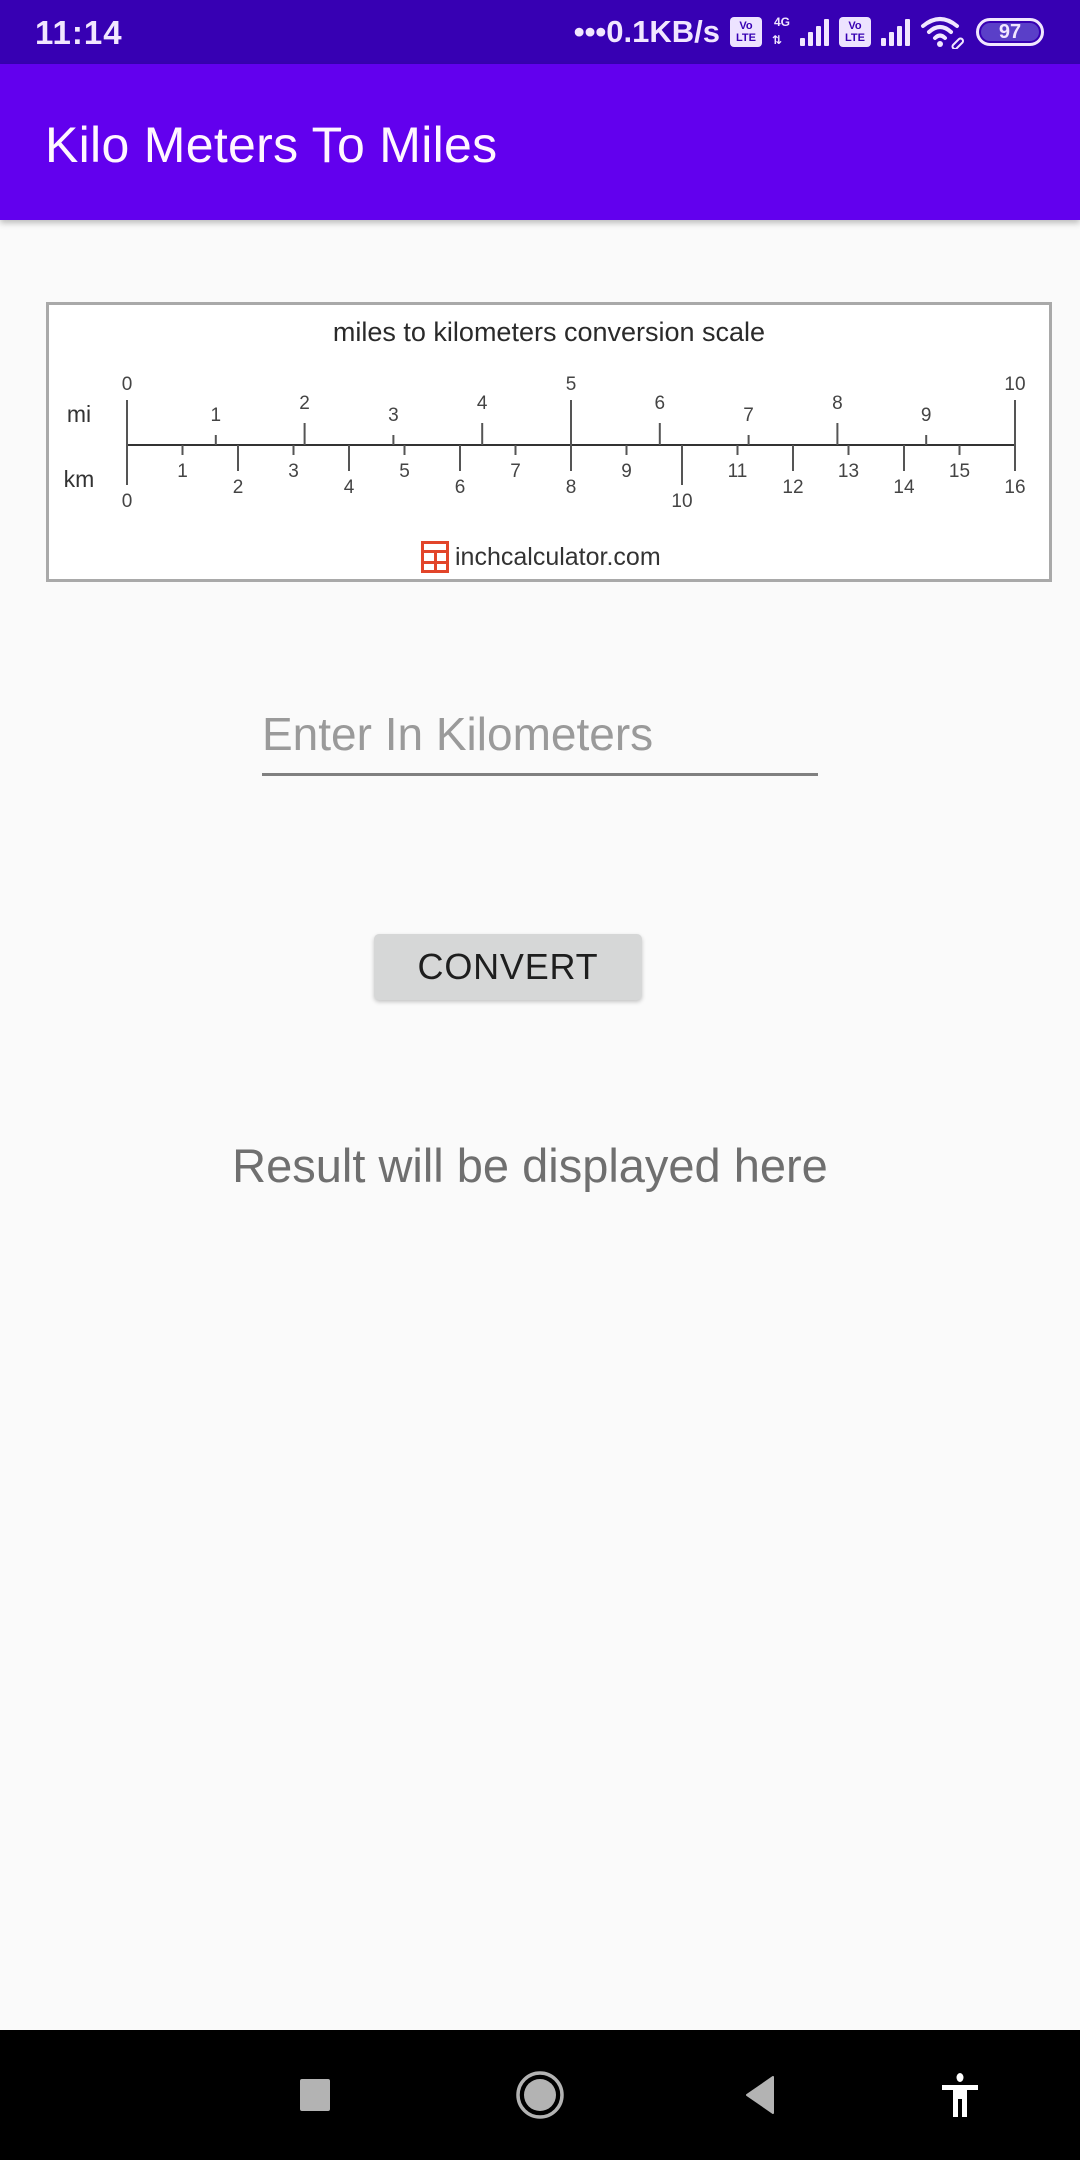  Describe the element at coordinates (837, 403) in the screenshot. I see `mi-tick-label: 8` at that location.